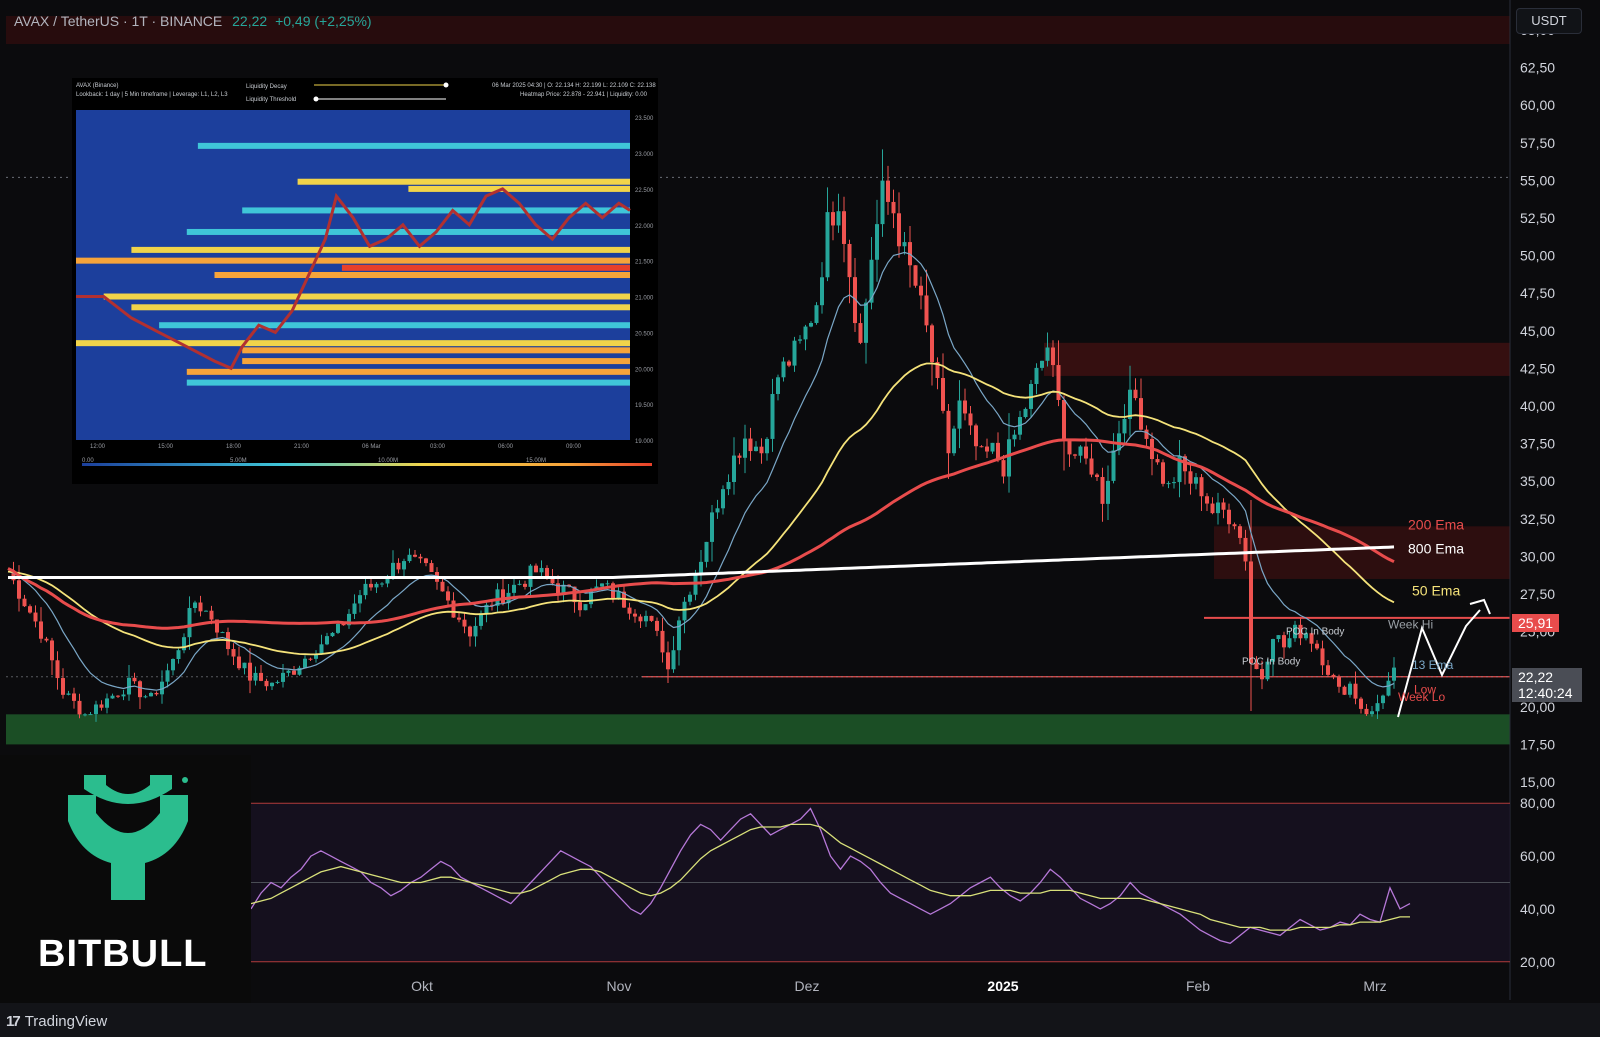 This screenshot has width=1600, height=1037. I want to click on symbol-title: AVAX / TetherUS · 1T · BINANCE, so click(118, 21).